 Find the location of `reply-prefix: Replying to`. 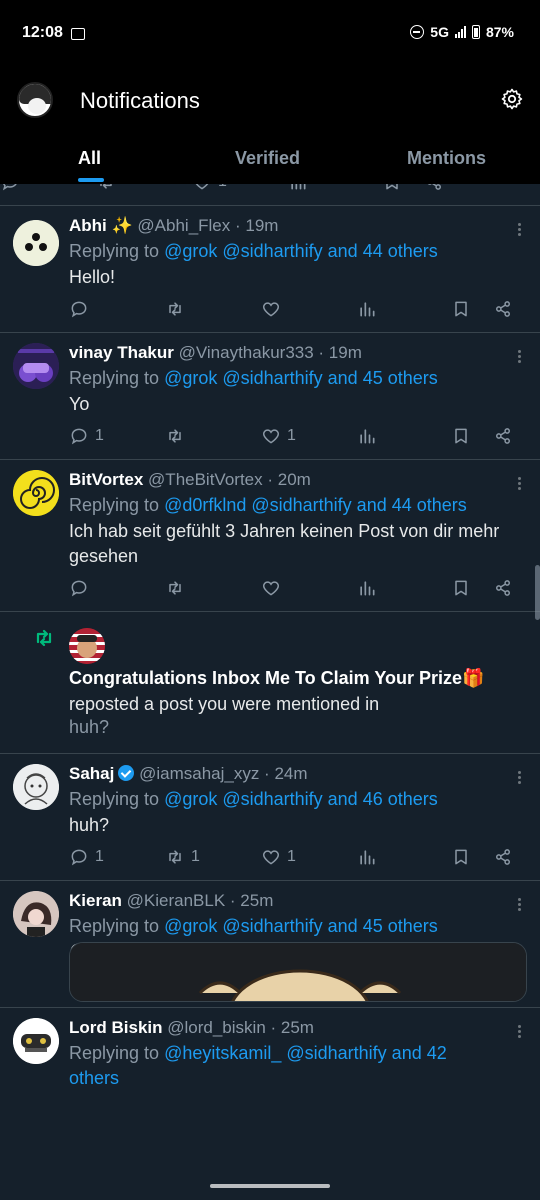

reply-prefix: Replying to is located at coordinates (117, 251).